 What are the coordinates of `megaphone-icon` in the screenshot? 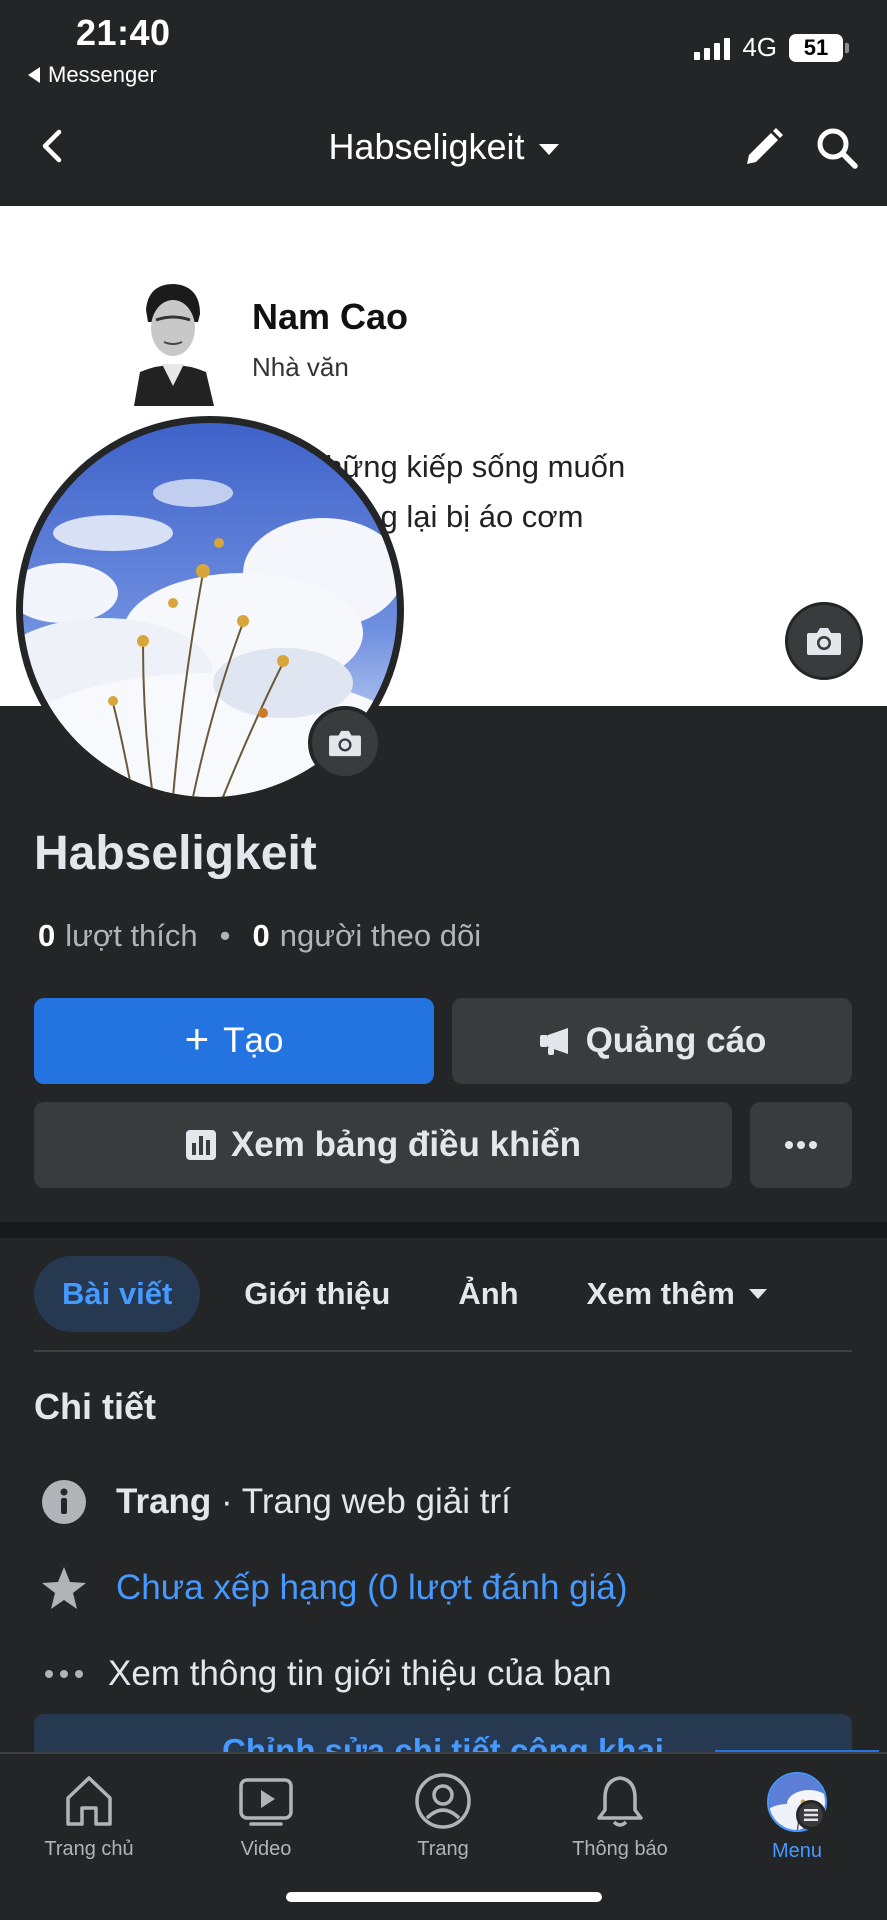 It's located at (553, 1041).